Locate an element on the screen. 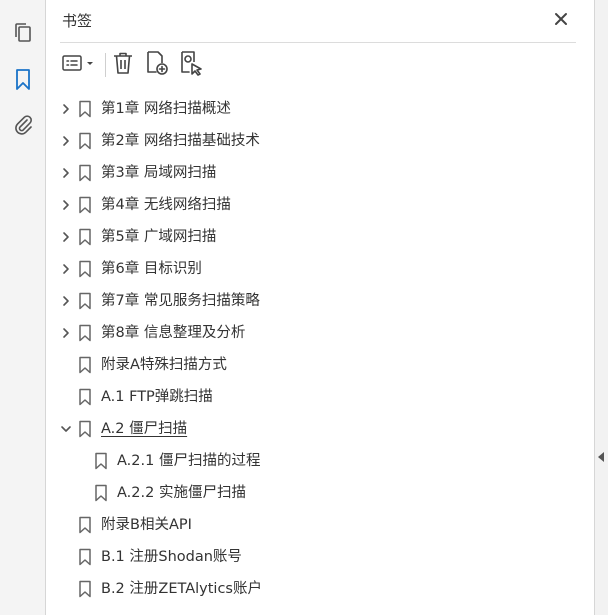  close-panel-button is located at coordinates (561, 20).